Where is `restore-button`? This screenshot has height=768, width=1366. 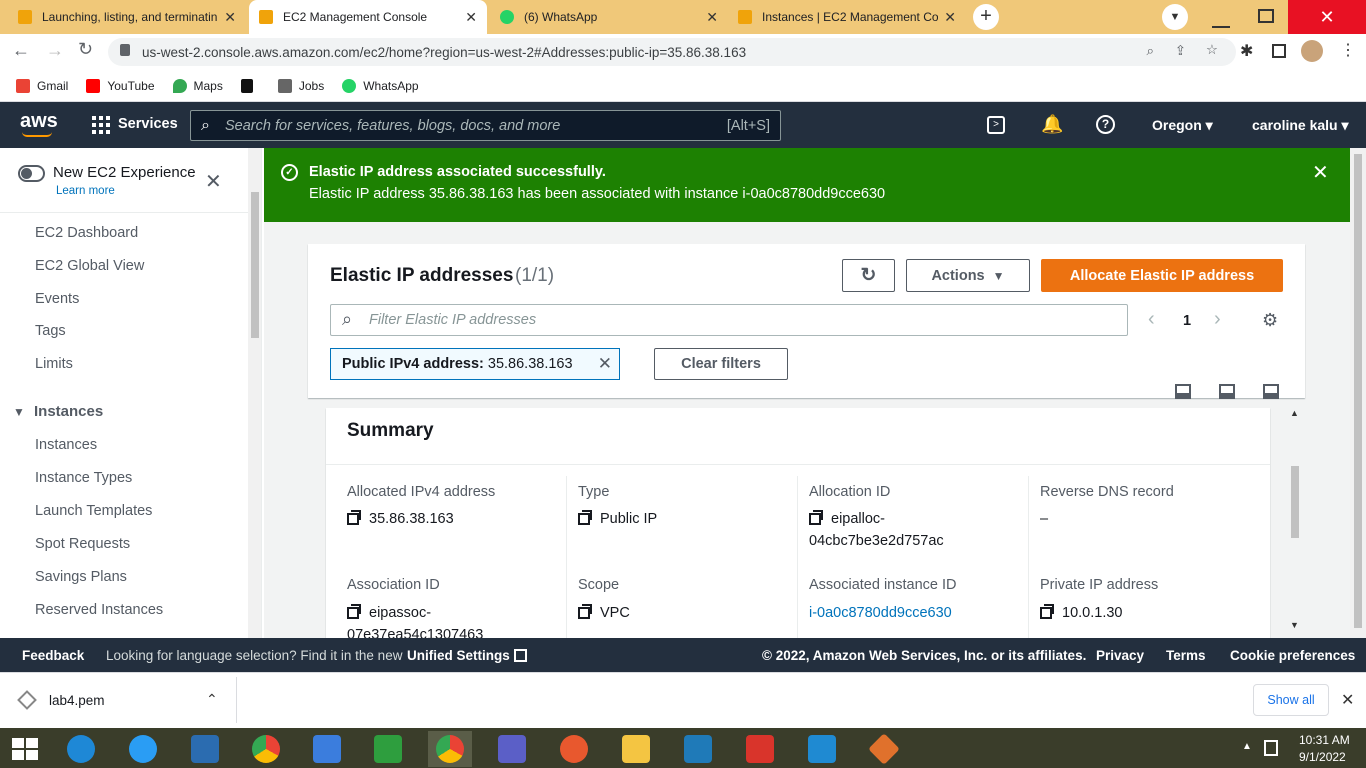 restore-button is located at coordinates (1266, 16).